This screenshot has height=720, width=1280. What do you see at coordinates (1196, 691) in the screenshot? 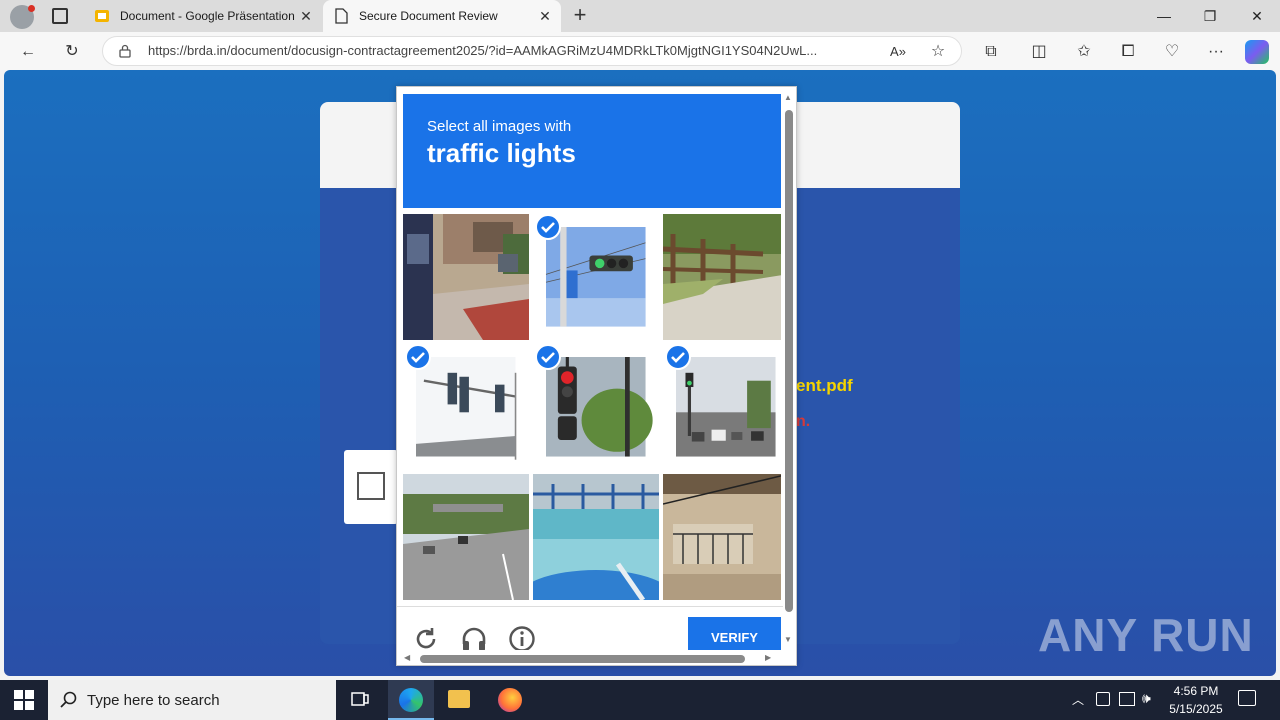
I see `clock-time: 4:56 PM` at bounding box center [1196, 691].